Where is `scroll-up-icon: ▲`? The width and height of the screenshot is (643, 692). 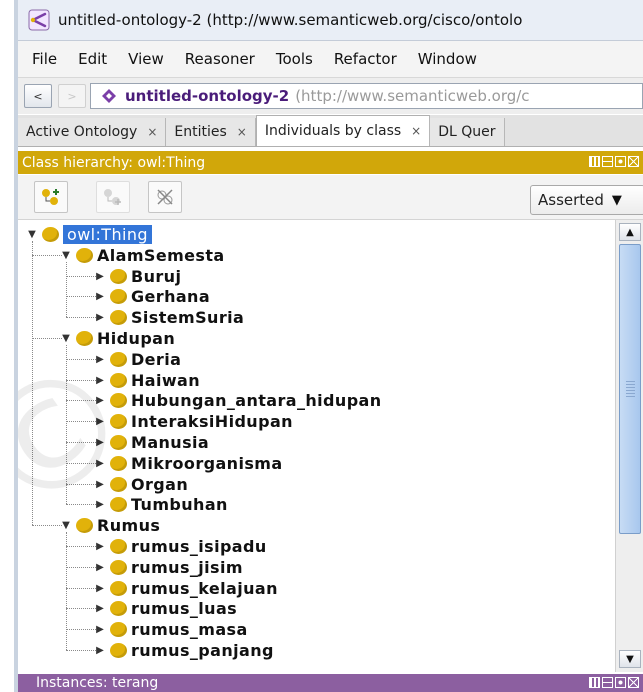 scroll-up-icon: ▲ is located at coordinates (630, 232).